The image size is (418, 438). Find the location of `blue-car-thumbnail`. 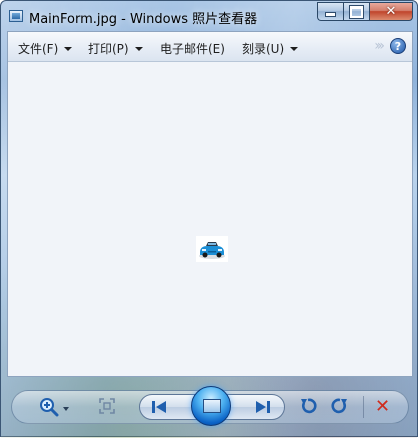

blue-car-thumbnail is located at coordinates (212, 249).